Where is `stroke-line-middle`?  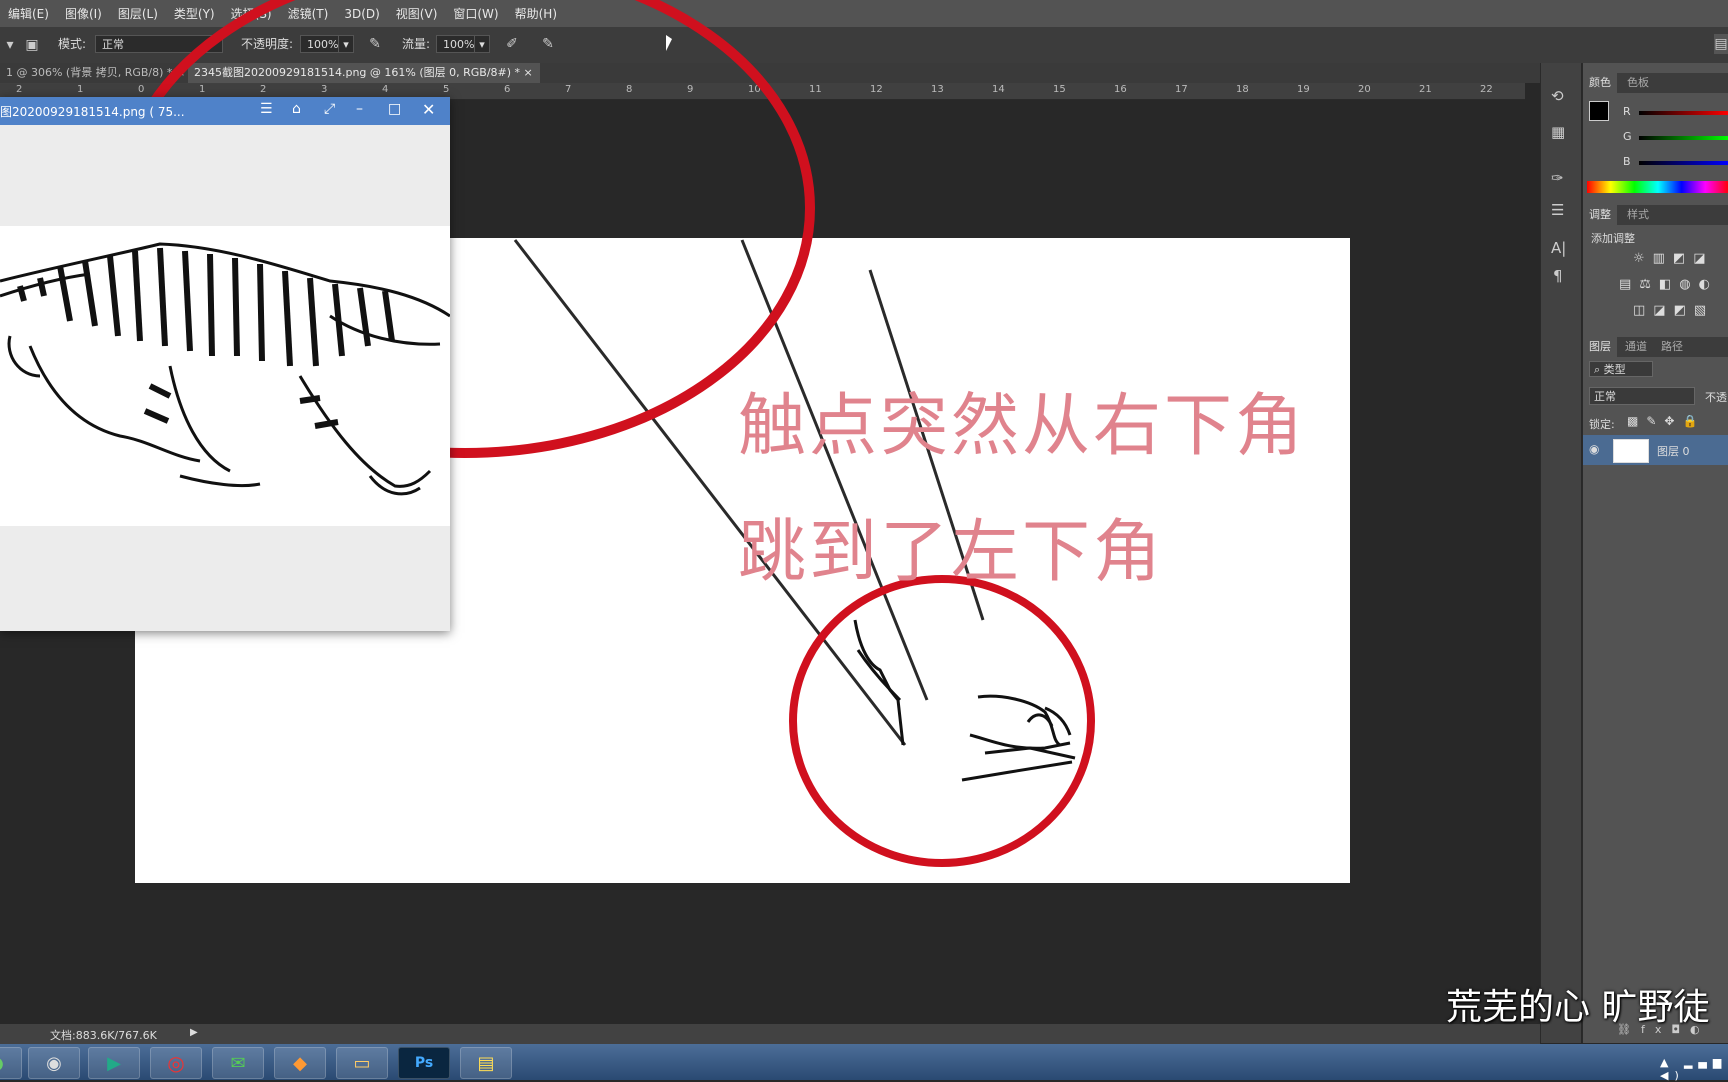 stroke-line-middle is located at coordinates (834, 470).